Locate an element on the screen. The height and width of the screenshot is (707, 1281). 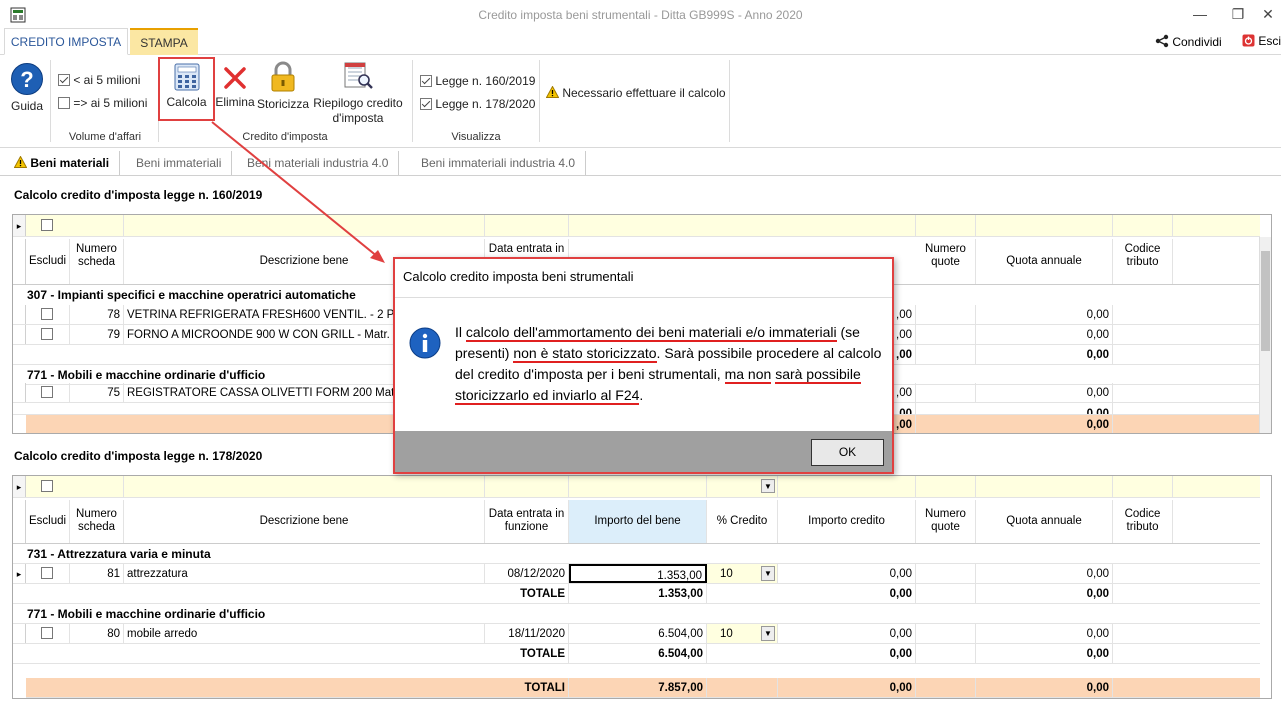
msg-part: Il is located at coordinates (460, 332).